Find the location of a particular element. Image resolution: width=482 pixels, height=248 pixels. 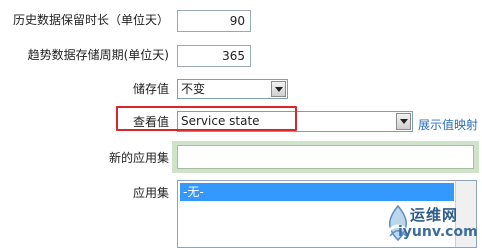

history-retention-input: 90 is located at coordinates (214, 21).